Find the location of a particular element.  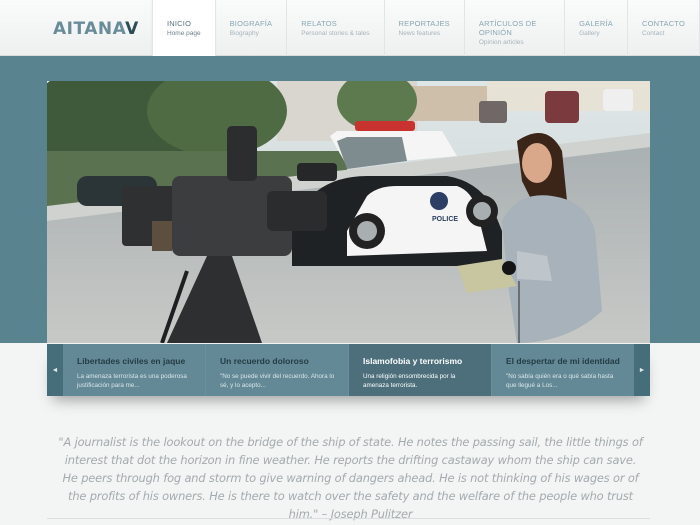

nav-label: ARTÍCULOS DE OPINIÓN is located at coordinates (507, 28).